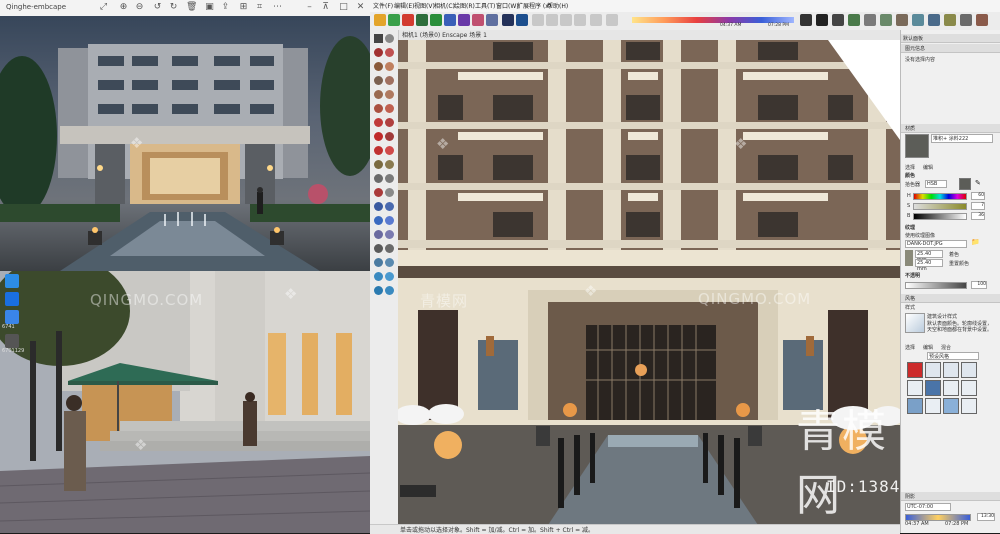 The height and width of the screenshot is (534, 1000). Describe the element at coordinates (139, 7) in the screenshot. I see `zoom-out-icon: ⊖` at that location.